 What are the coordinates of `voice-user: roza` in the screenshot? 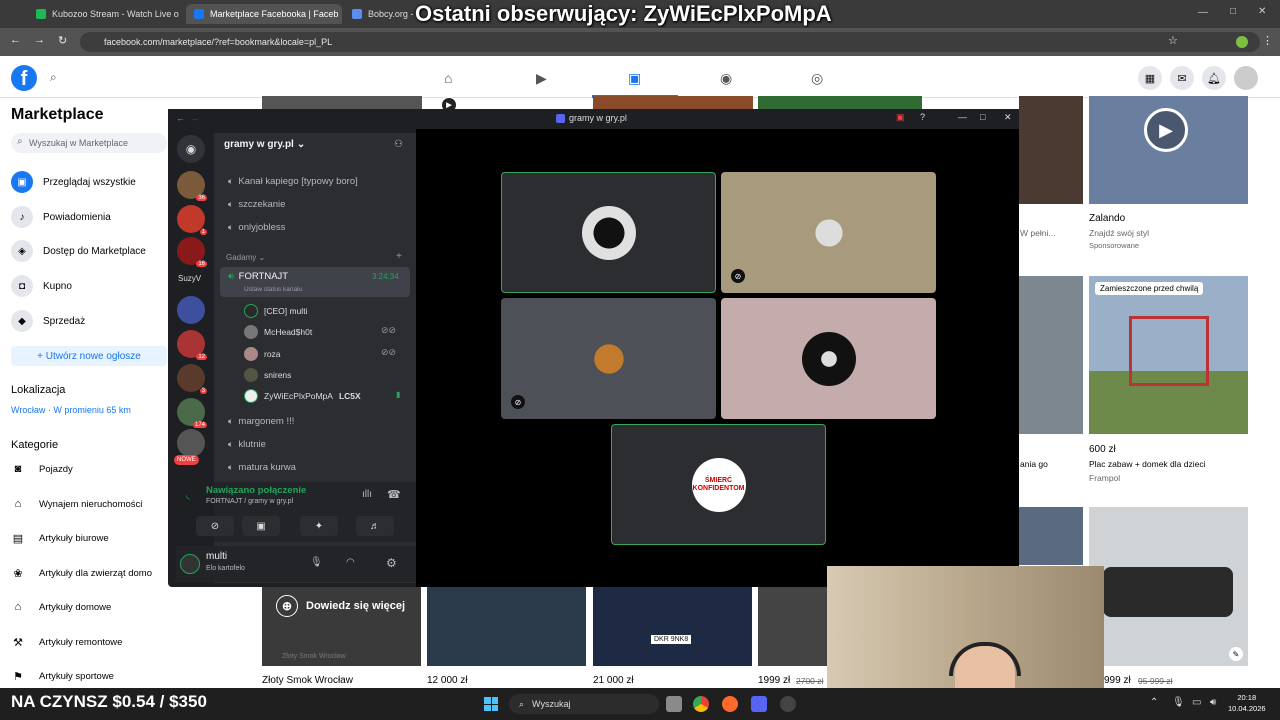 It's located at (262, 354).